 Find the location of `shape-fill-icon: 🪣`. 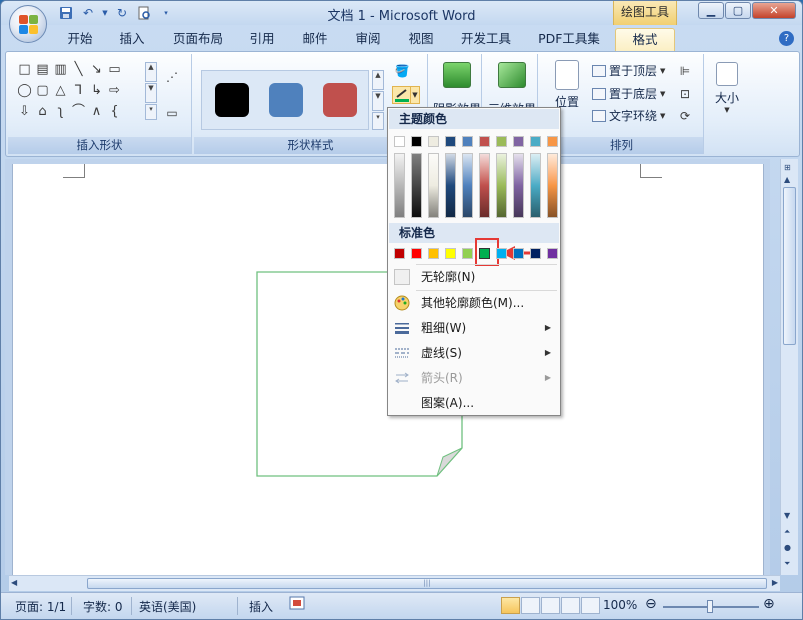

shape-fill-icon: 🪣 is located at coordinates (402, 71).